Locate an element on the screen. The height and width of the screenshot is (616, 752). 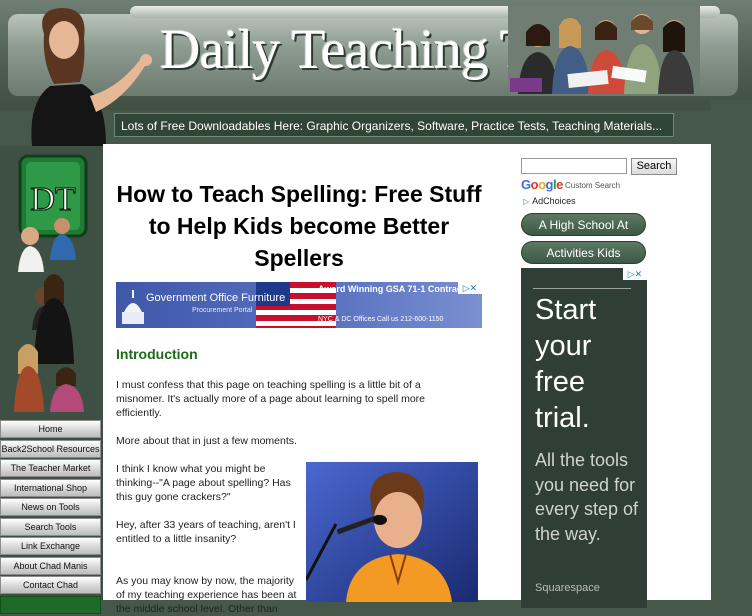
nav-contact-chad: Contact Chad is located at coordinates (50, 585).